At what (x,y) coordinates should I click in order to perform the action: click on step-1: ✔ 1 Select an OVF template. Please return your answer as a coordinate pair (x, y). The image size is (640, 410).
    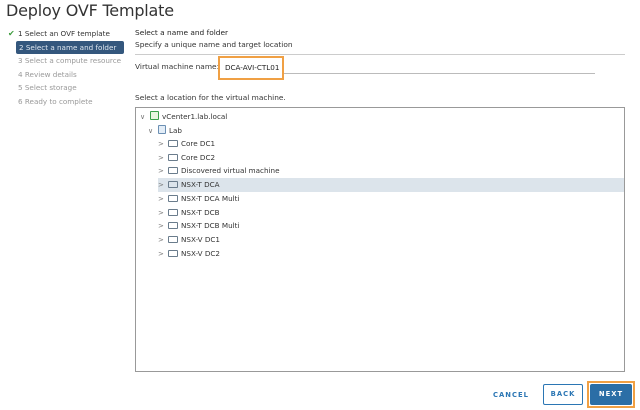
    Looking at the image, I should click on (67, 34).